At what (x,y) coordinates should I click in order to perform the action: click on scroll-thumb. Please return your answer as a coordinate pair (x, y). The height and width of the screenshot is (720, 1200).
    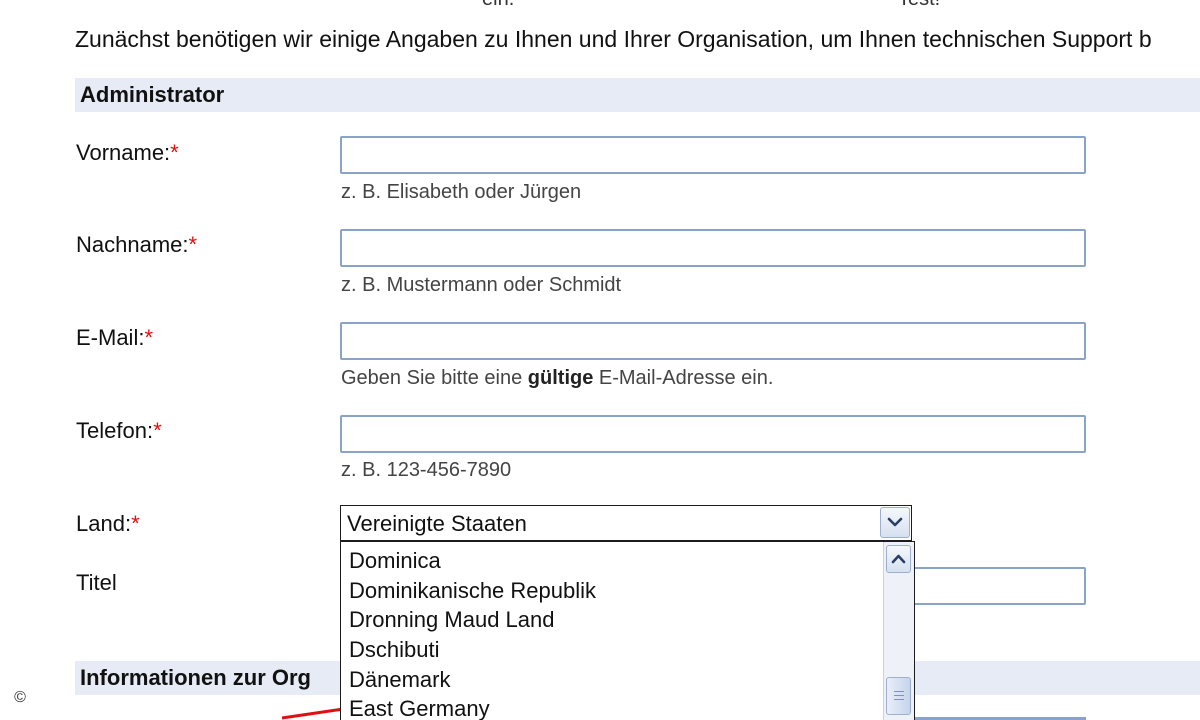
    Looking at the image, I should click on (898, 696).